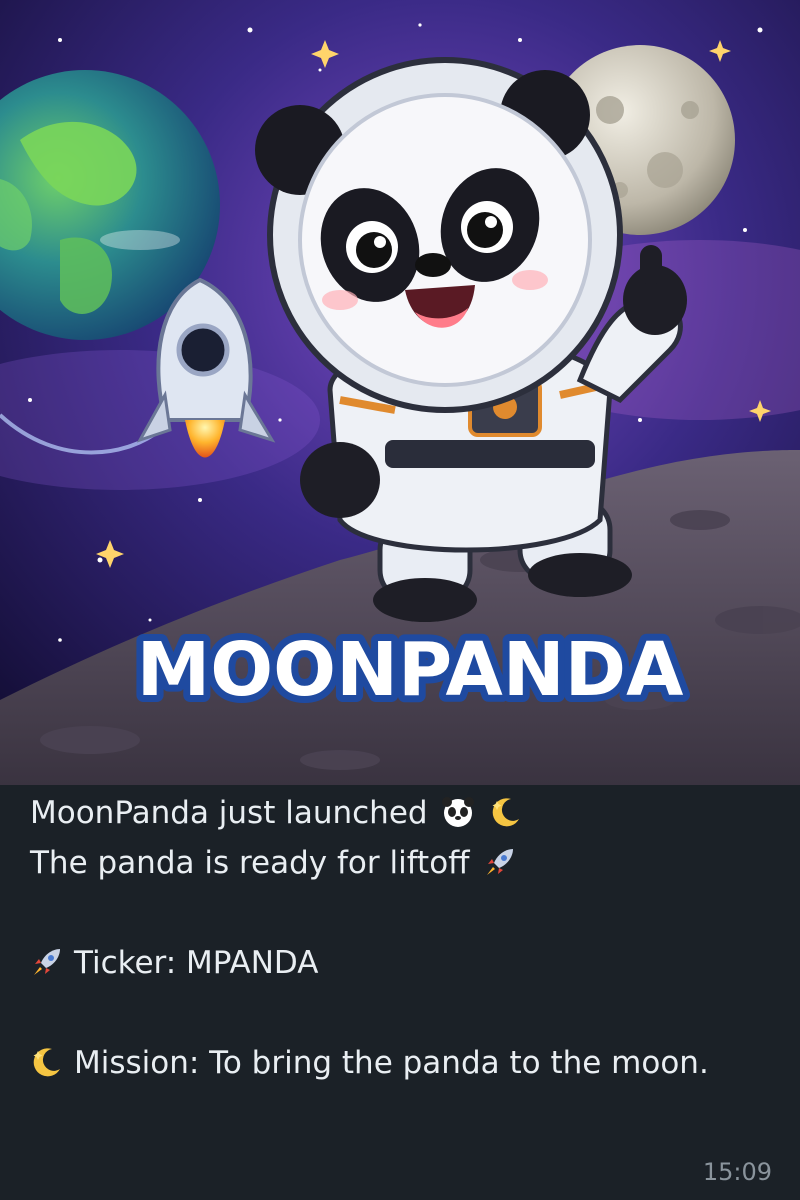  Describe the element at coordinates (196, 963) in the screenshot. I see `ticker-text: Ticker: MPANDA` at that location.